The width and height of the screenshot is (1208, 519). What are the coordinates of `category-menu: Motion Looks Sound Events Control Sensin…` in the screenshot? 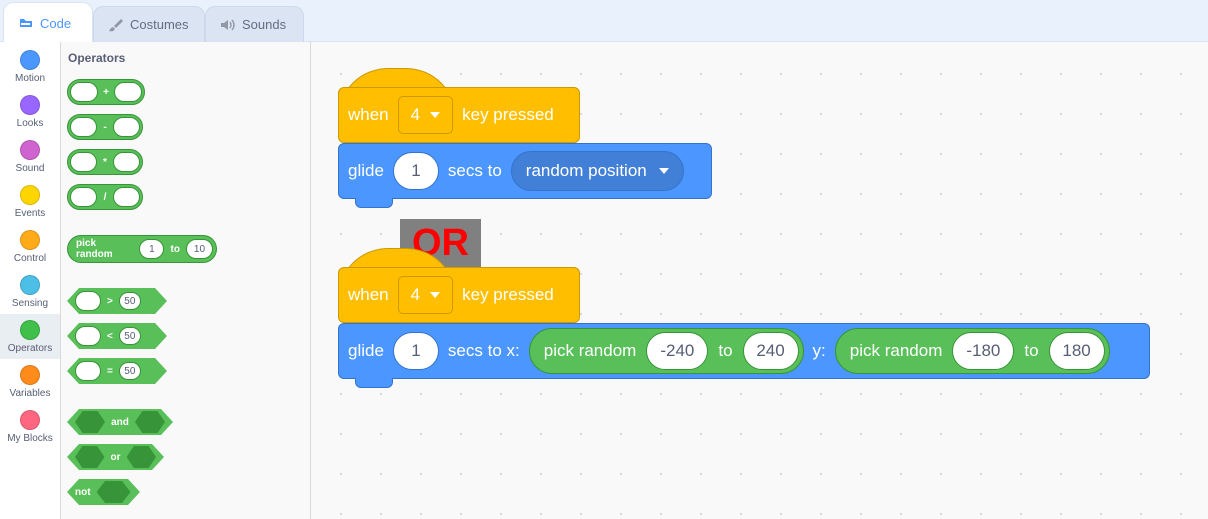 It's located at (30, 280).